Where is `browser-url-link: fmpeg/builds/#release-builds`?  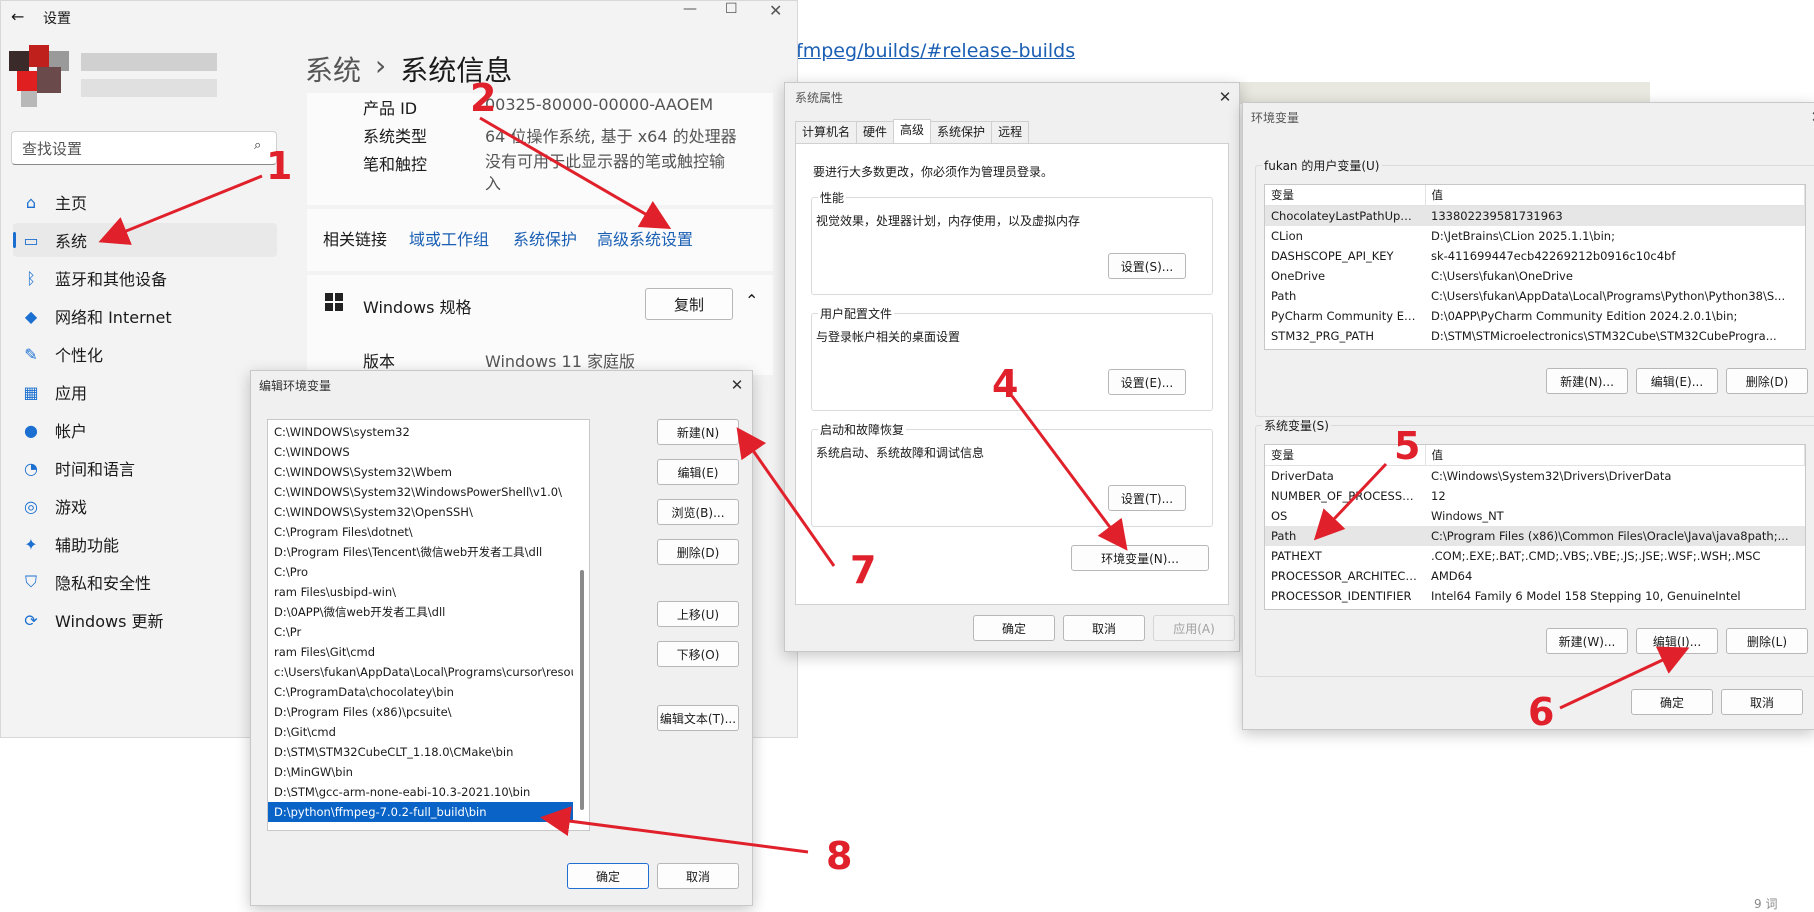 browser-url-link: fmpeg/builds/#release-builds is located at coordinates (935, 51).